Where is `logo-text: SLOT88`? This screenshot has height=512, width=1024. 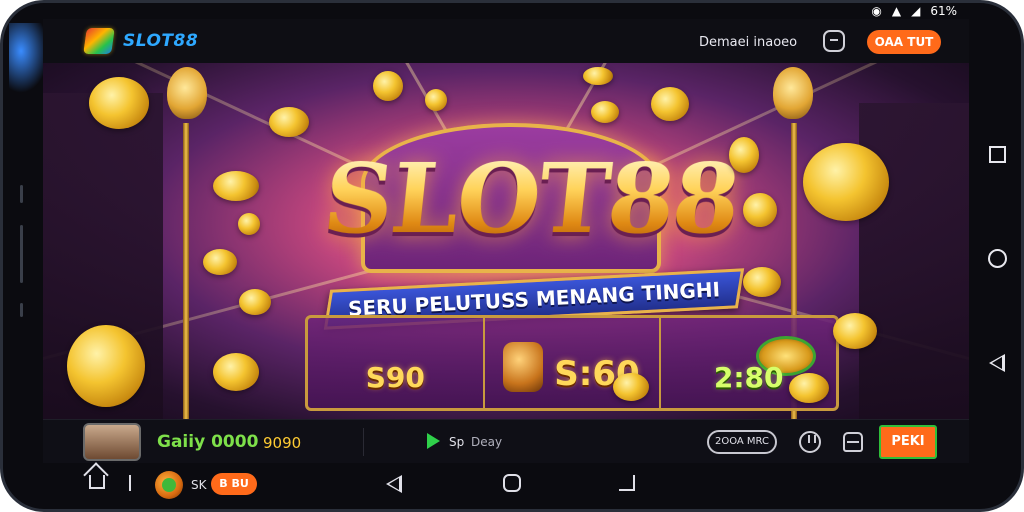 logo-text: SLOT88 is located at coordinates (160, 41).